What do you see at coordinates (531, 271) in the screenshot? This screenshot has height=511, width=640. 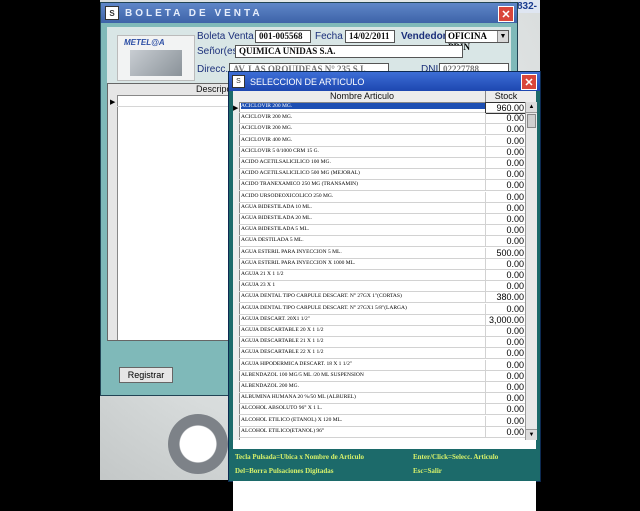 I see `vertical-scrollbar: ▲ ▼` at bounding box center [531, 271].